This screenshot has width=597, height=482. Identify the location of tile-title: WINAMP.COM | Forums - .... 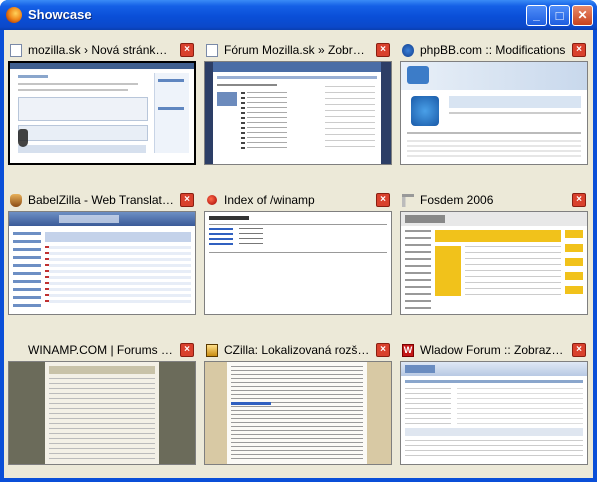
(101, 350).